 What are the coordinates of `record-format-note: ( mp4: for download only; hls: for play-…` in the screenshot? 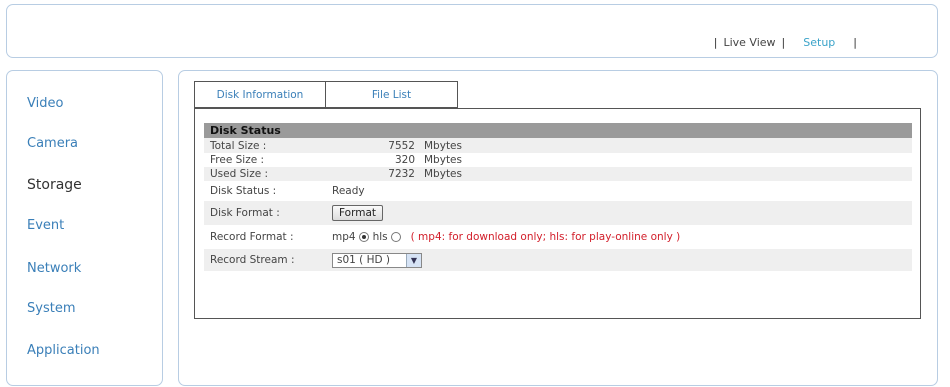 It's located at (545, 237).